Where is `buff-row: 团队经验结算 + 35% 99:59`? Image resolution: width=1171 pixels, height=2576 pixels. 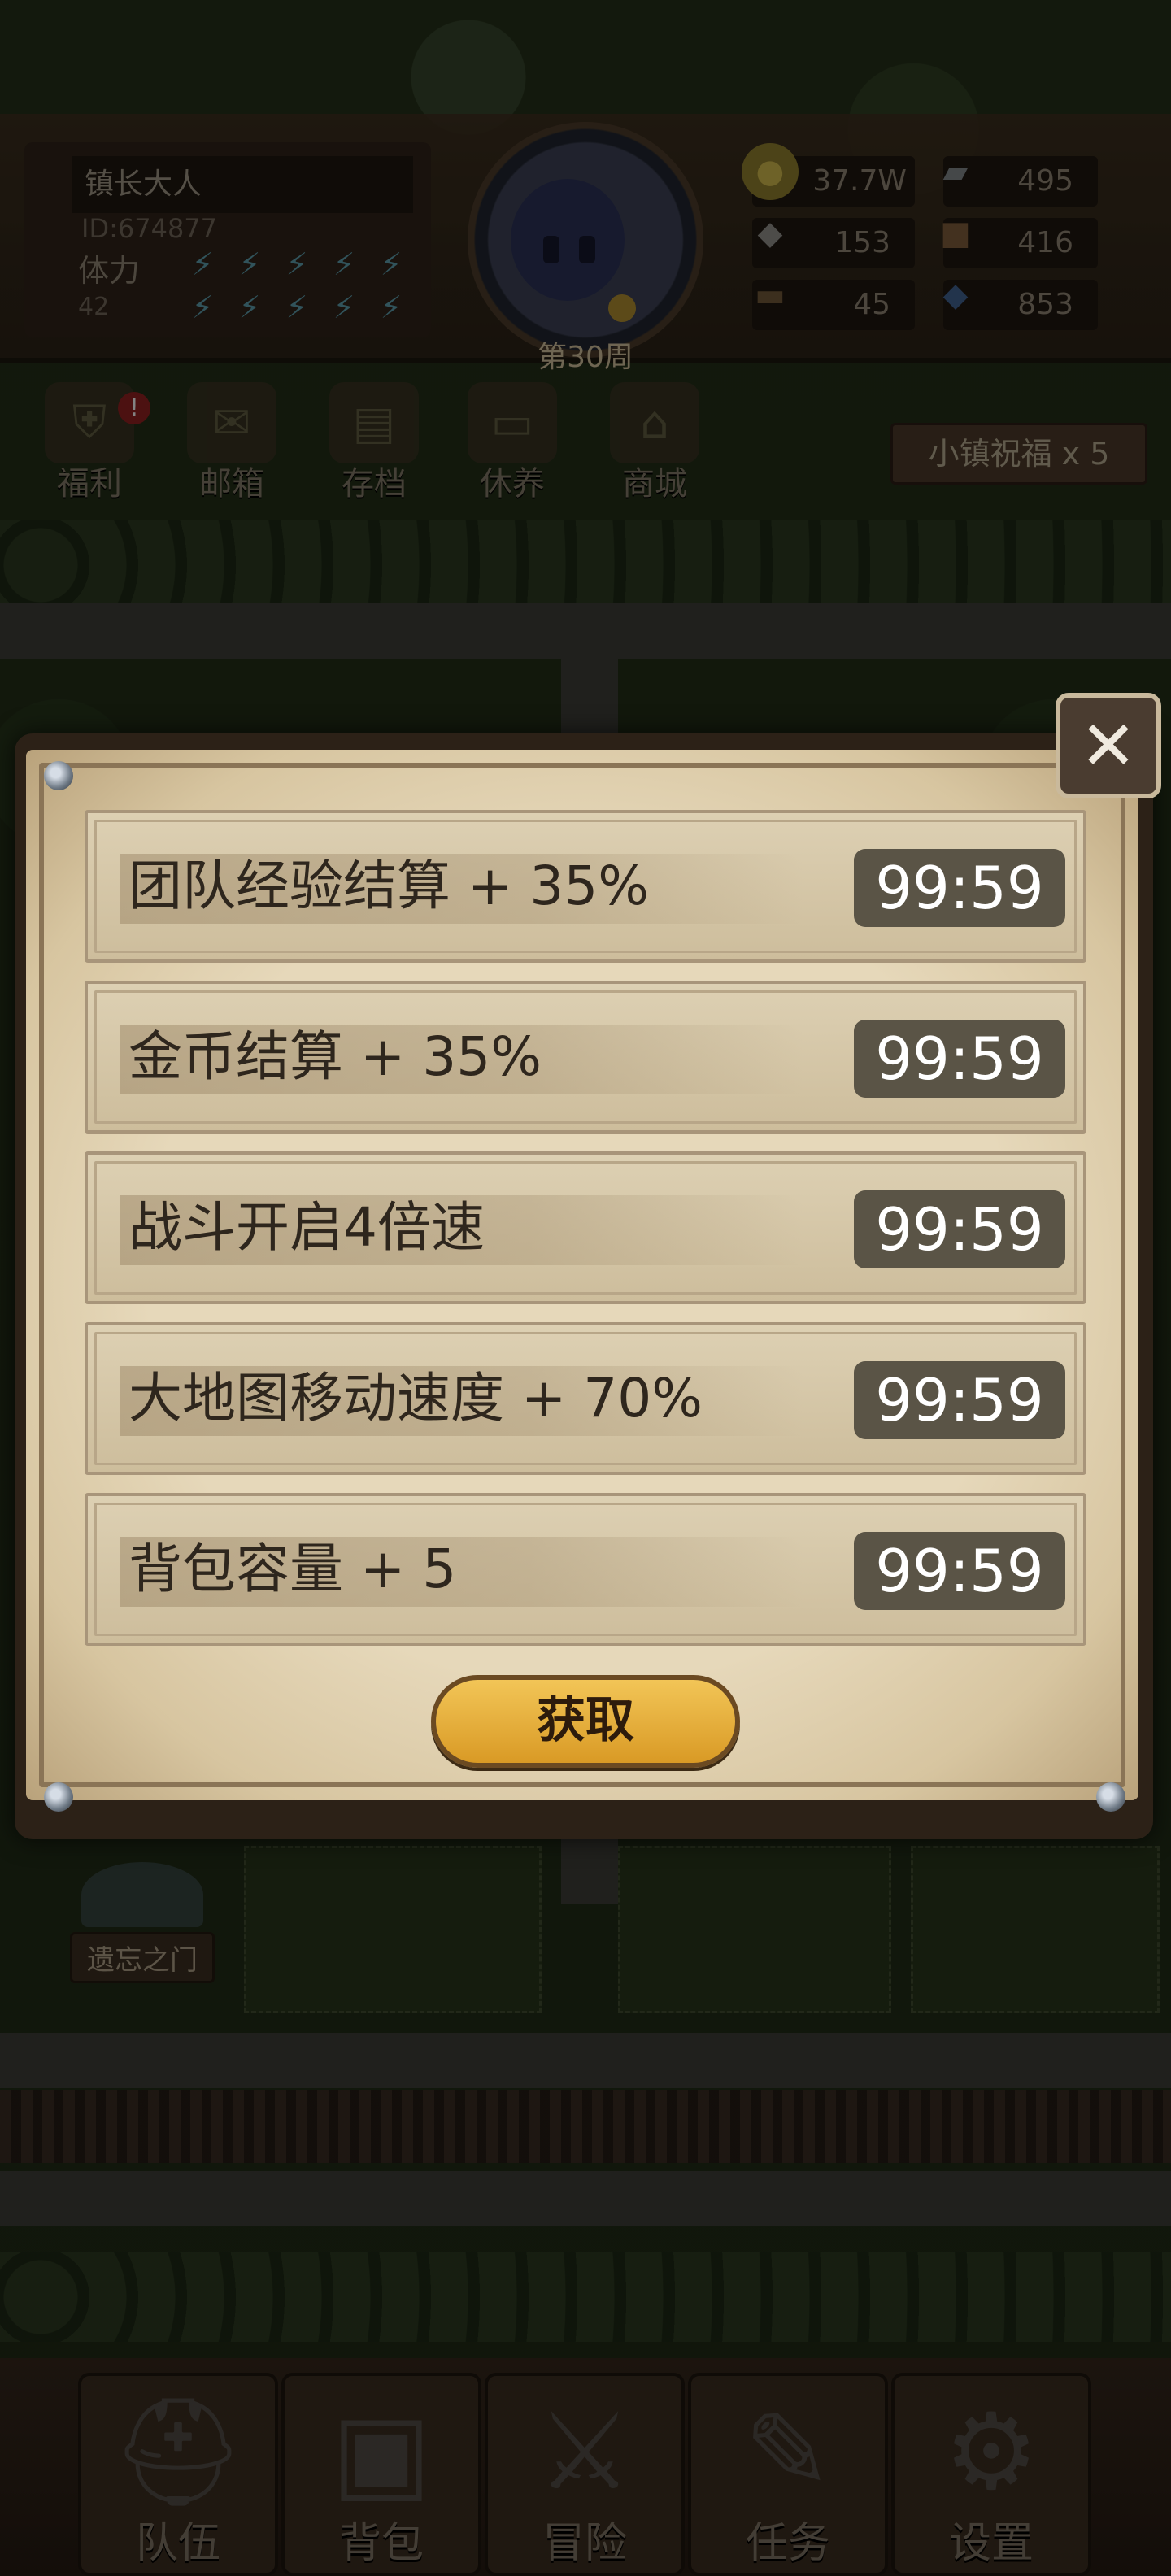
buff-row: 团队经验结算 + 35% 99:59 is located at coordinates (585, 887).